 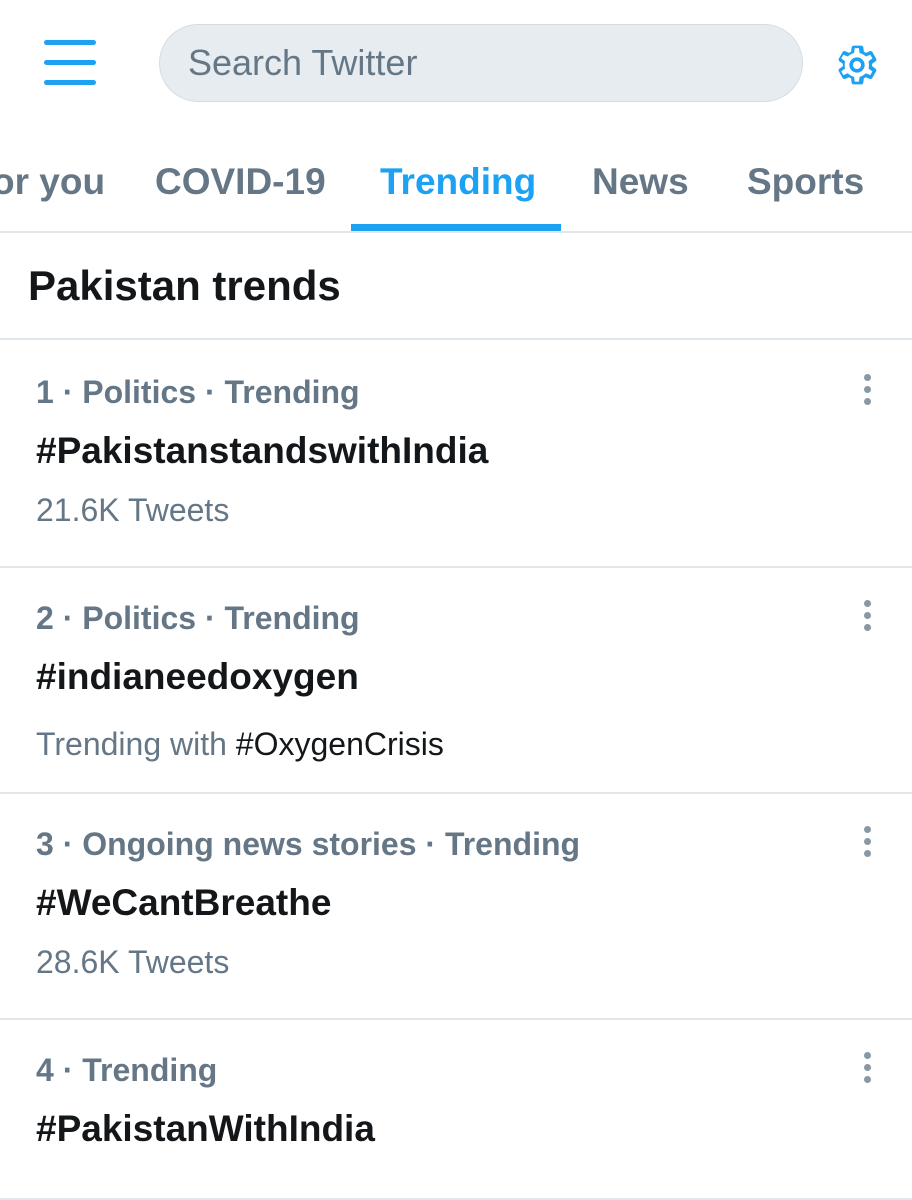 I want to click on trend-related-prefix: Trending with, so click(x=136, y=744).